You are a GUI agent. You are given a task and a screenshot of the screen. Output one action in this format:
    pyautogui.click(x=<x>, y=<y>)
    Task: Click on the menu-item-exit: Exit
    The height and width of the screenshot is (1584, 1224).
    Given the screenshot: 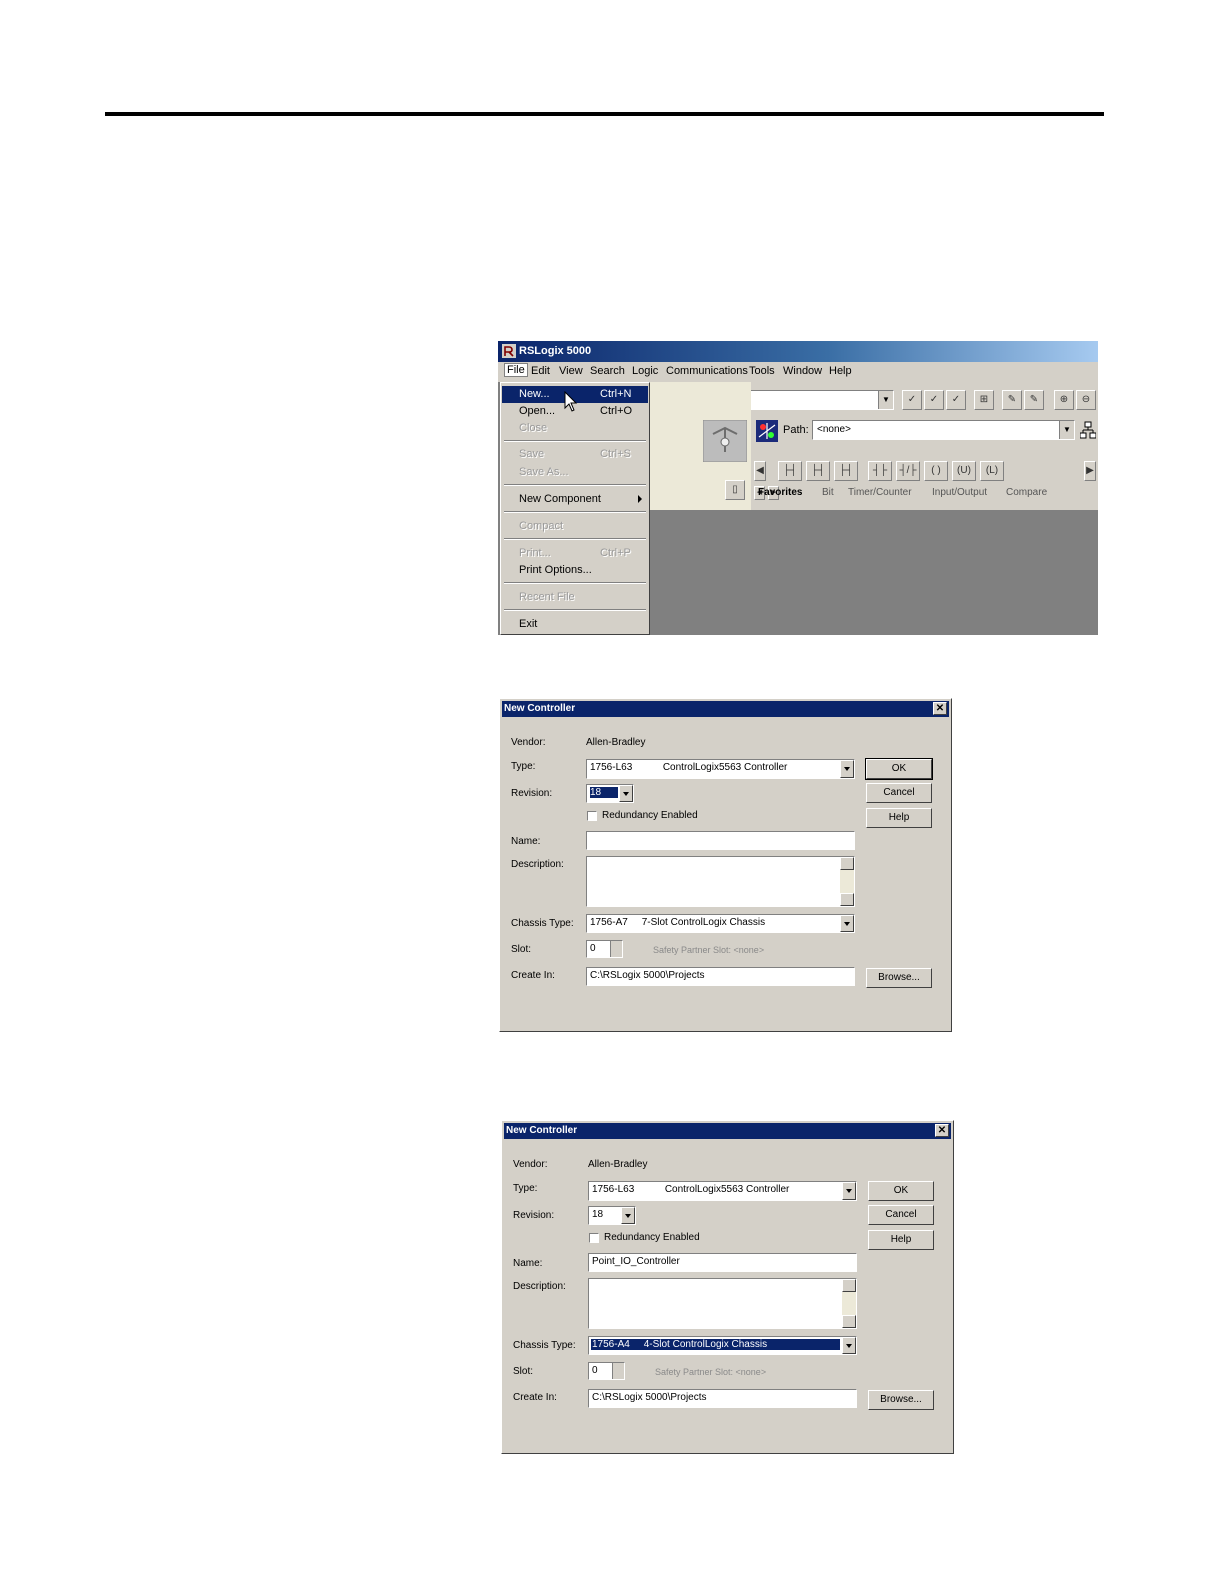 What is the action you would take?
    pyautogui.click(x=575, y=624)
    